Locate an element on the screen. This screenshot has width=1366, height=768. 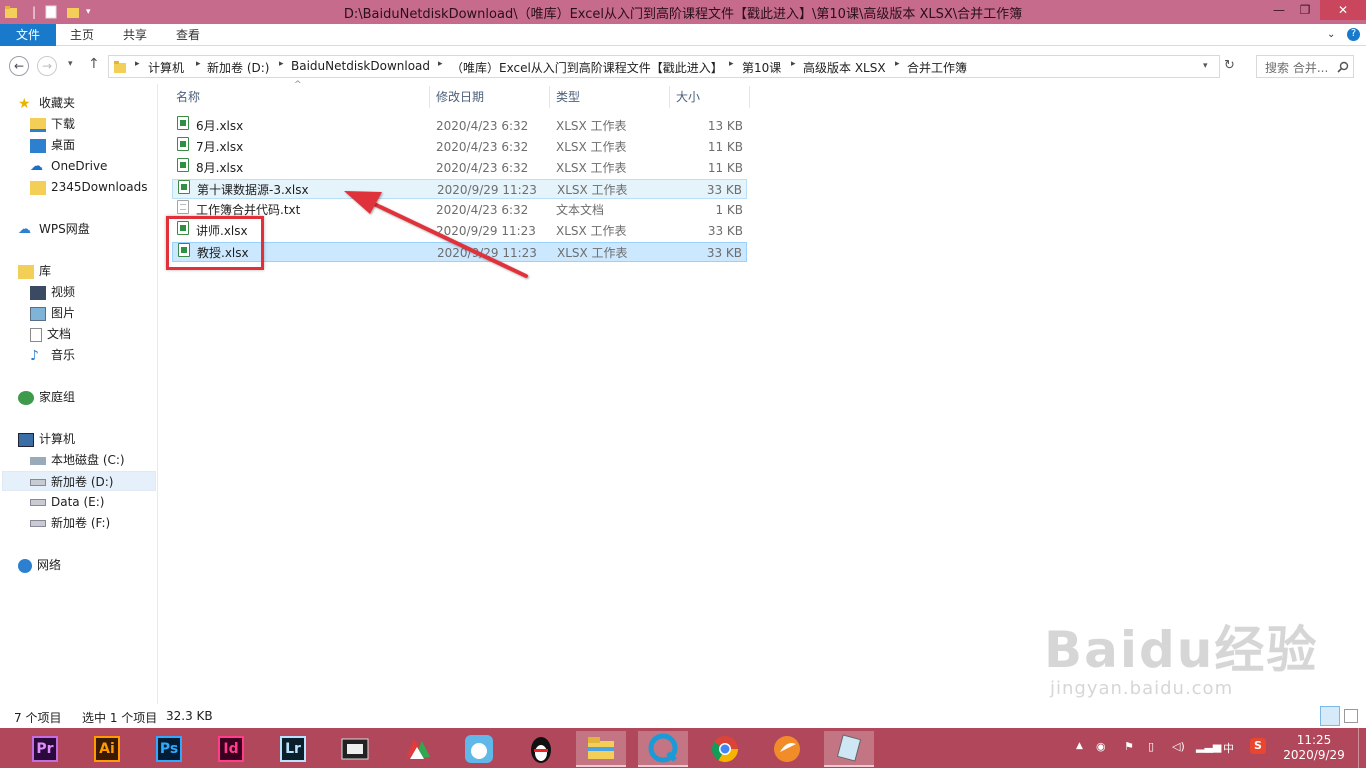
tab-view: 查看 is located at coordinates (188, 35).